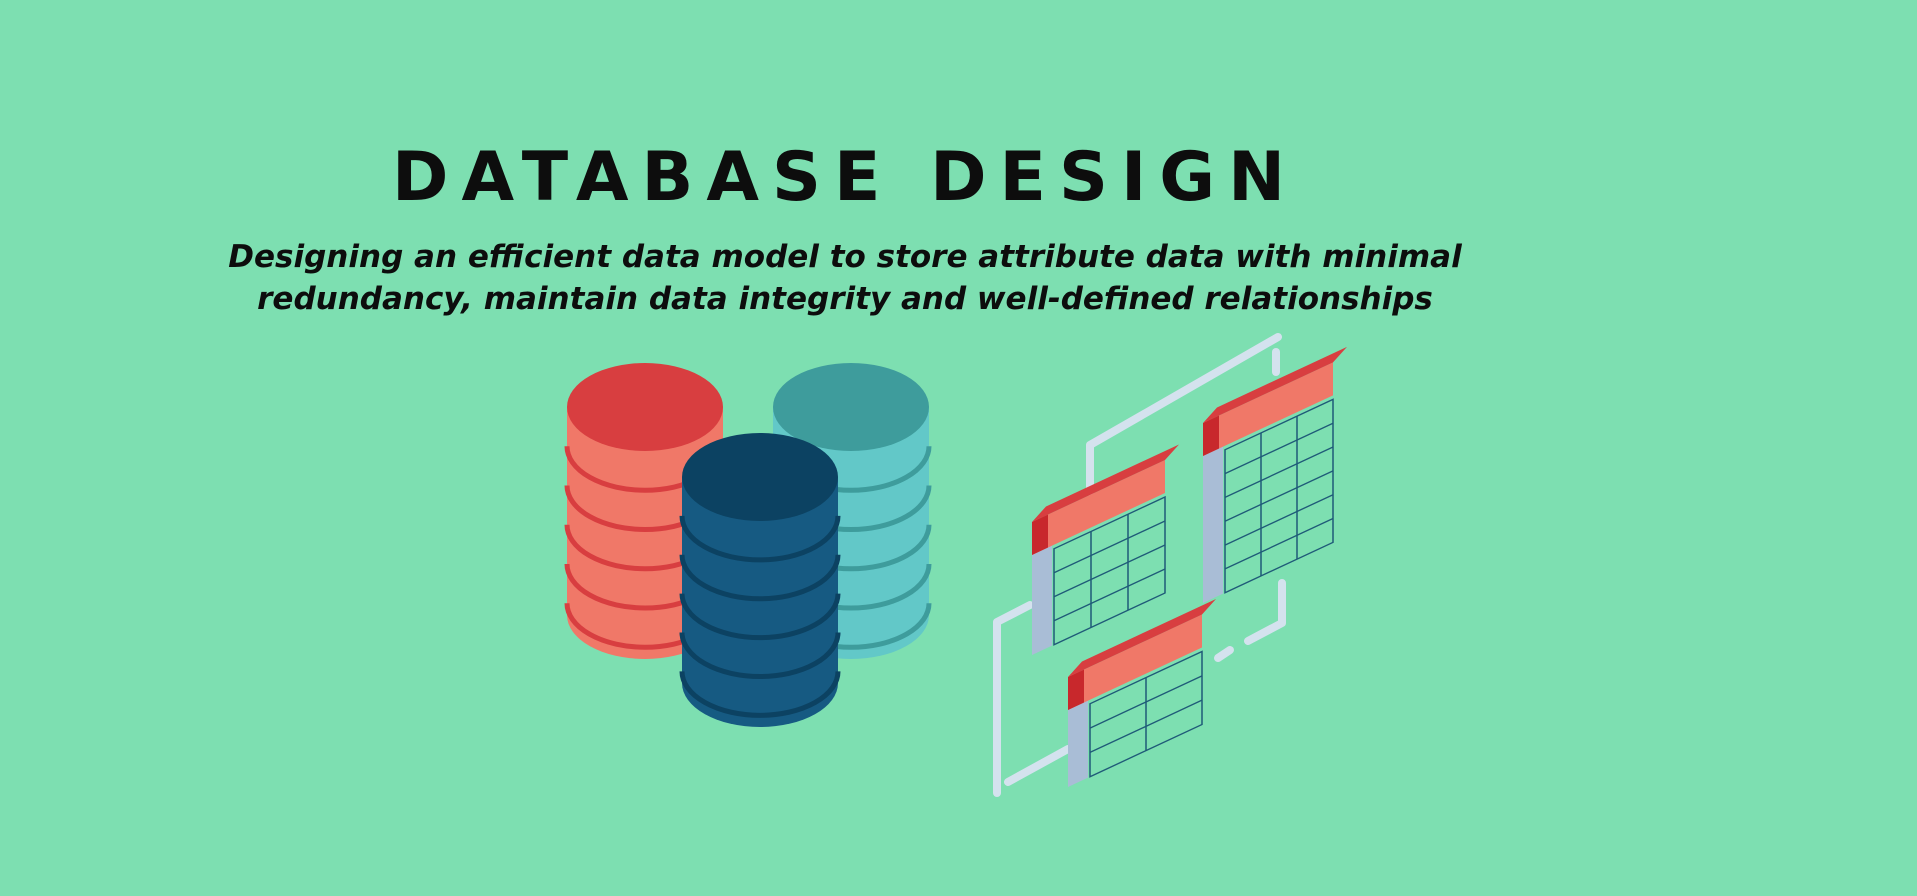 This screenshot has width=1917, height=896. Describe the element at coordinates (1275, 474) in the screenshot. I see `table-right` at that location.